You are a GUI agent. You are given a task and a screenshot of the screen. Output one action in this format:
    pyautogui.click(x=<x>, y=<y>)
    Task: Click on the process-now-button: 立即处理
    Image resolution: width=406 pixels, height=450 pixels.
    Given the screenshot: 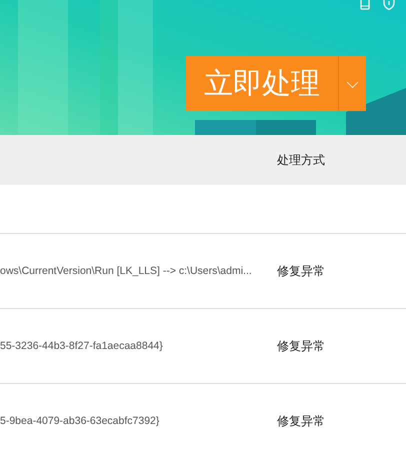 What is the action you would take?
    pyautogui.click(x=262, y=83)
    